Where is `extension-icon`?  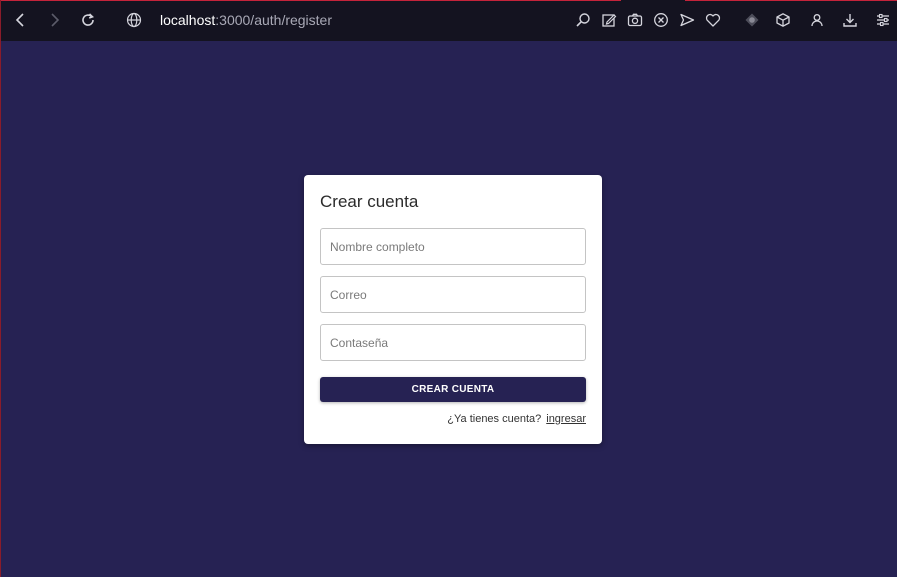
extension-icon is located at coordinates (752, 20).